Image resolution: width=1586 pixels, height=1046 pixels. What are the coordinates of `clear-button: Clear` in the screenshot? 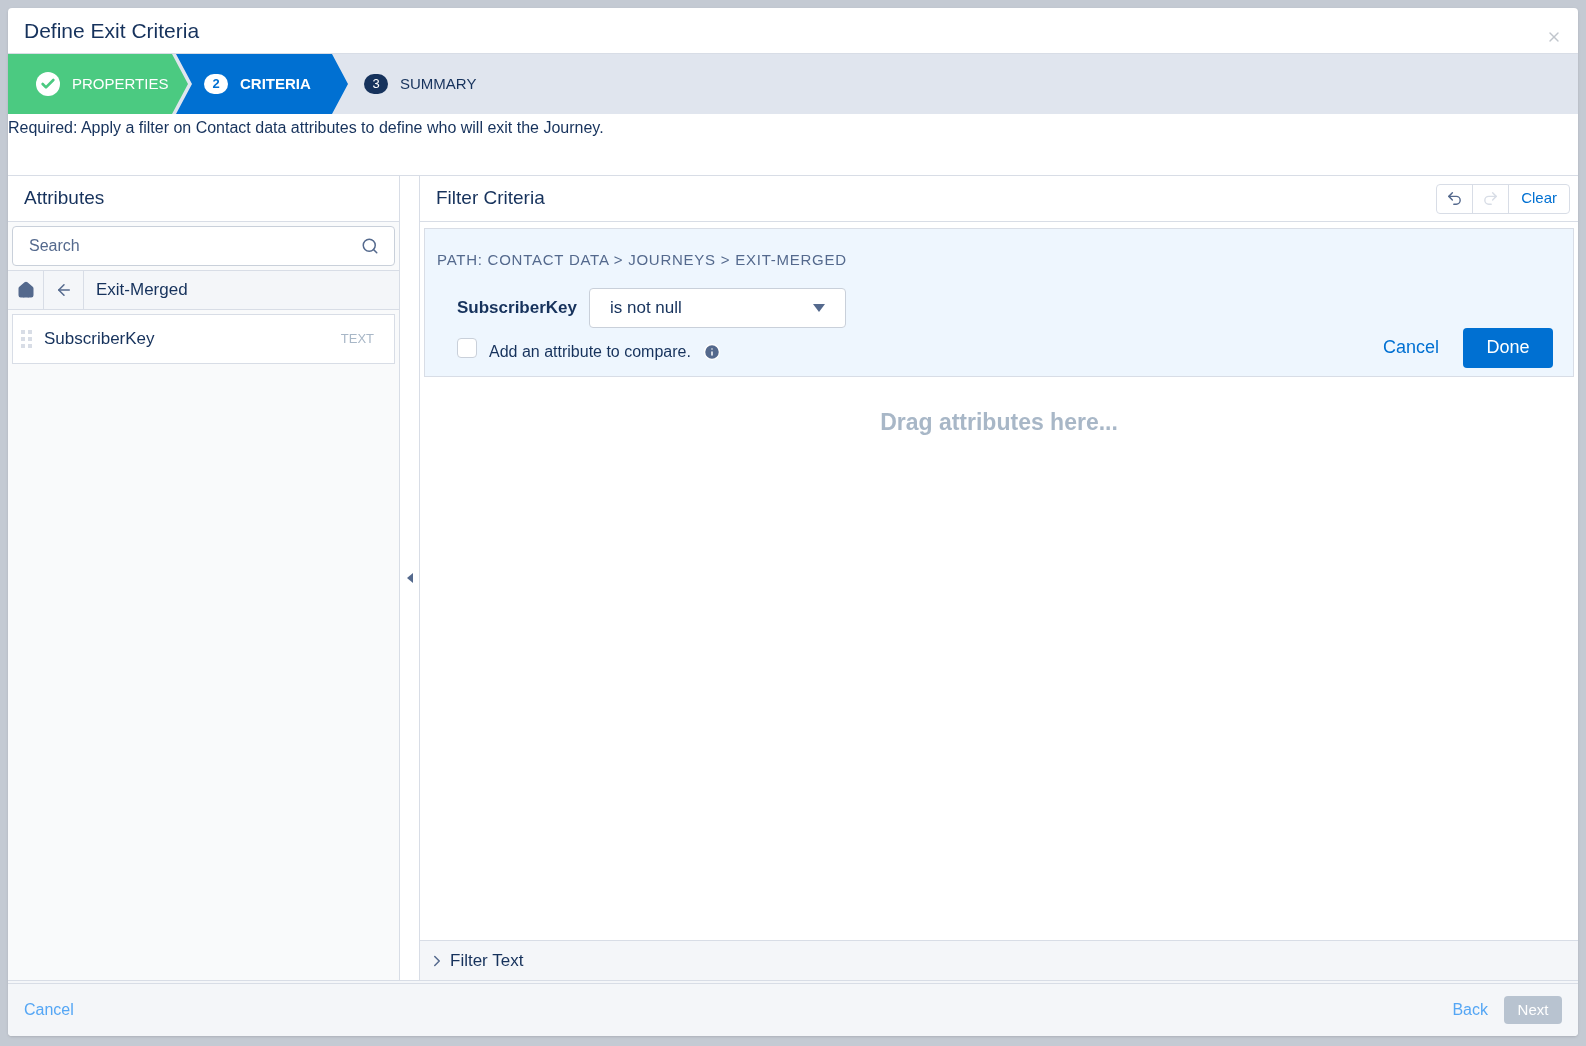 It's located at (1539, 198).